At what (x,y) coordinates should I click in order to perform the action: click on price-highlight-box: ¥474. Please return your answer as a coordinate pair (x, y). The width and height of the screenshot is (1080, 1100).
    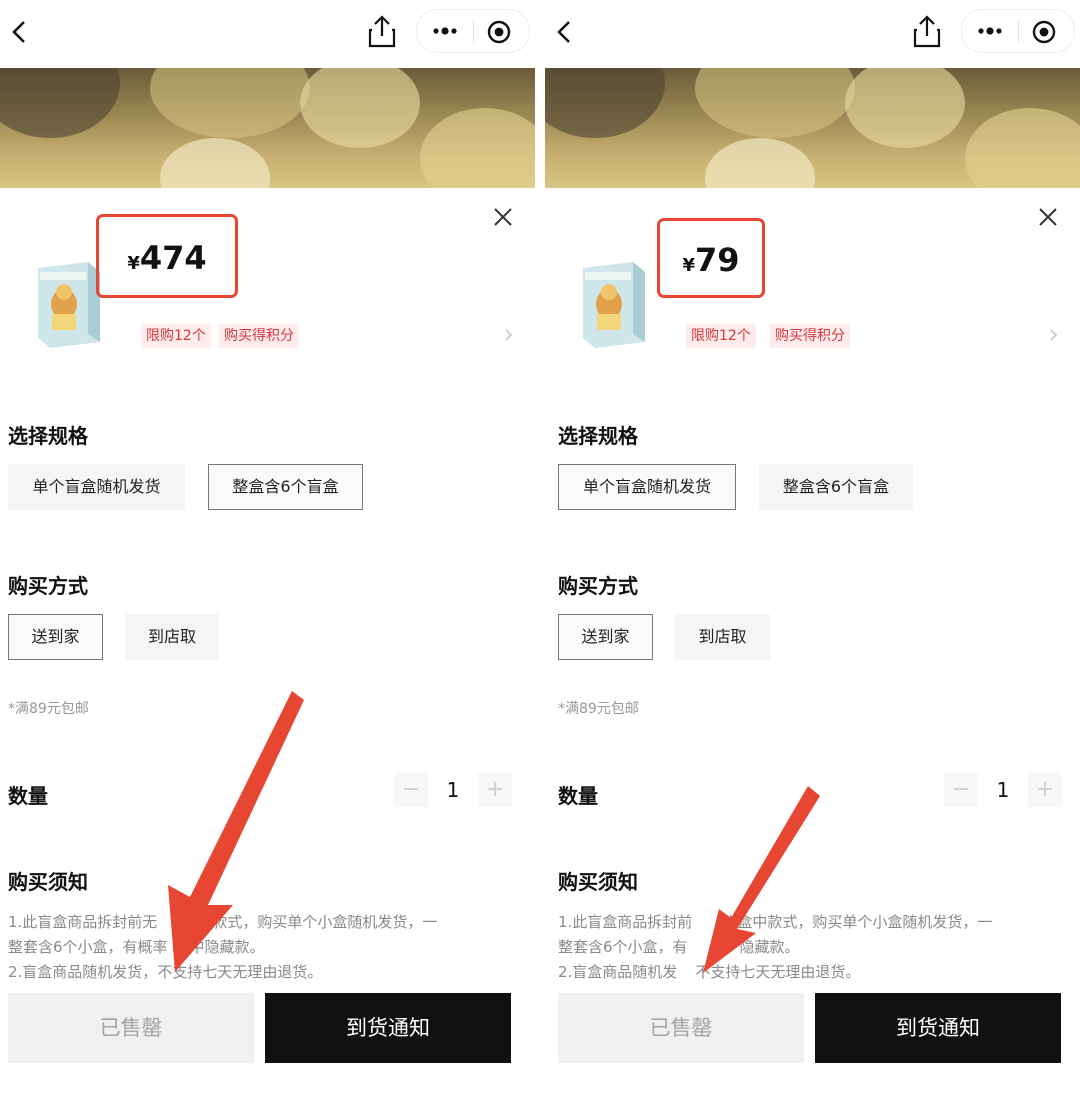
    Looking at the image, I should click on (167, 256).